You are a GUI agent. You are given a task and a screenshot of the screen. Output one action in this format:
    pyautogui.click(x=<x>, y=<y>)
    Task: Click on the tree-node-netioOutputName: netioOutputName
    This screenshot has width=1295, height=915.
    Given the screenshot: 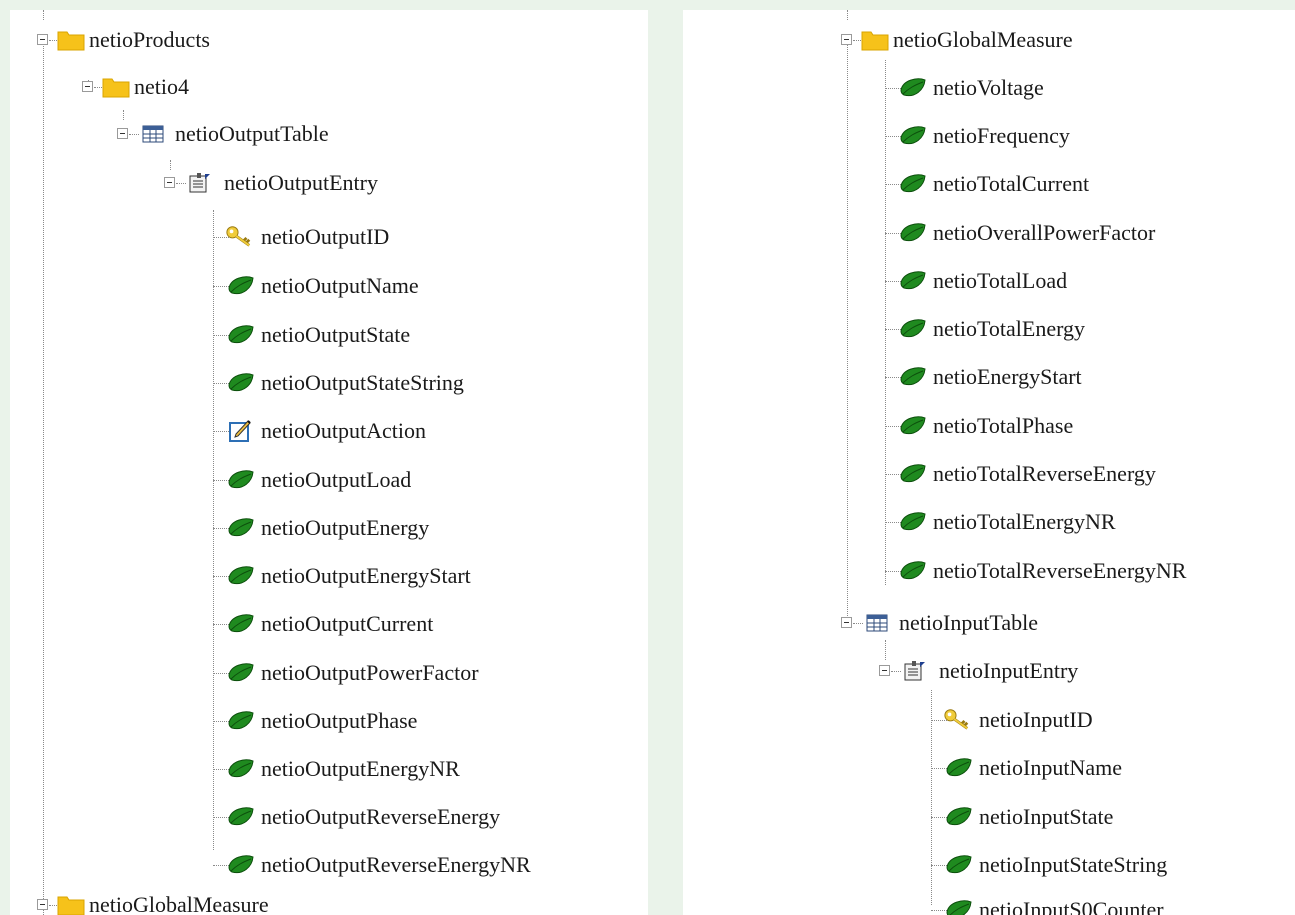 What is the action you would take?
    pyautogui.click(x=316, y=286)
    